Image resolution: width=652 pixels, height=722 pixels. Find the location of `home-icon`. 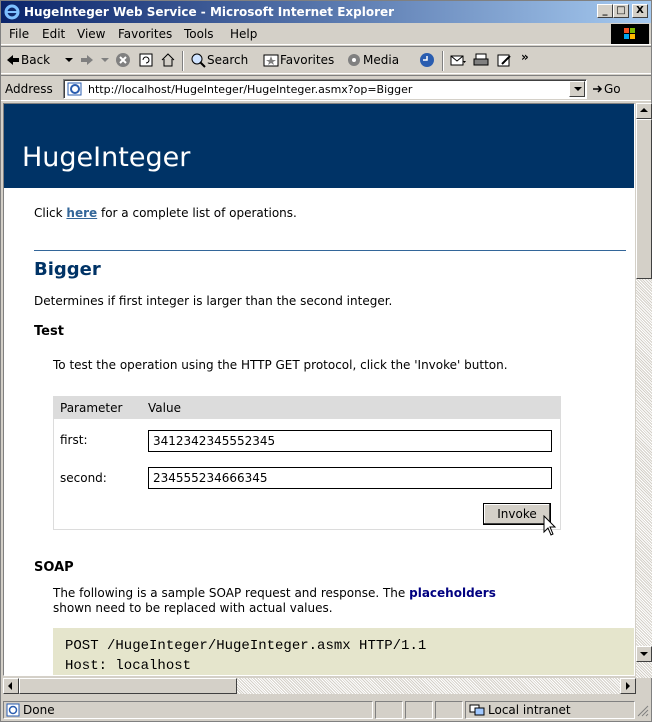

home-icon is located at coordinates (168, 60).